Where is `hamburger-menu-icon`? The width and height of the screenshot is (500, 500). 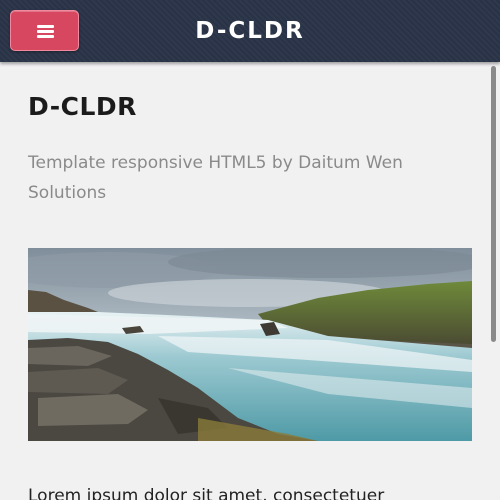
hamburger-menu-icon is located at coordinates (45, 31).